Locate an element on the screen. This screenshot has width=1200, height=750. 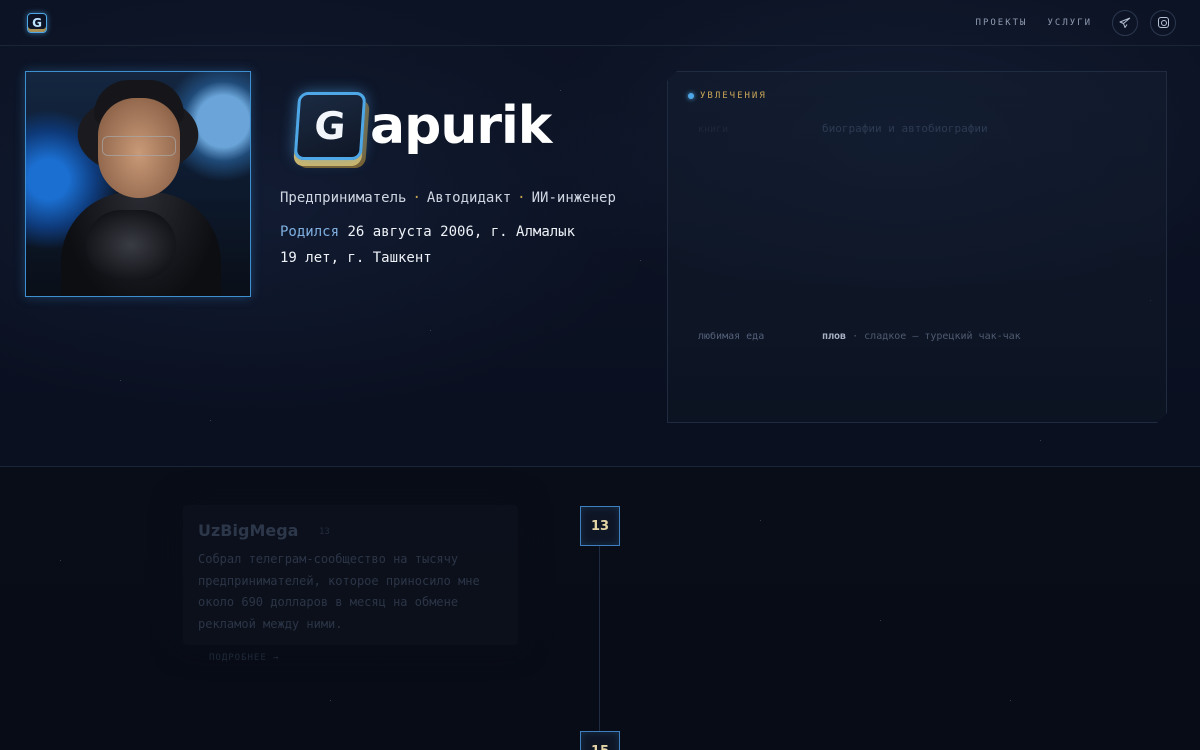
interest-row-books: книги биографии и автобиографии is located at coordinates (843, 128).